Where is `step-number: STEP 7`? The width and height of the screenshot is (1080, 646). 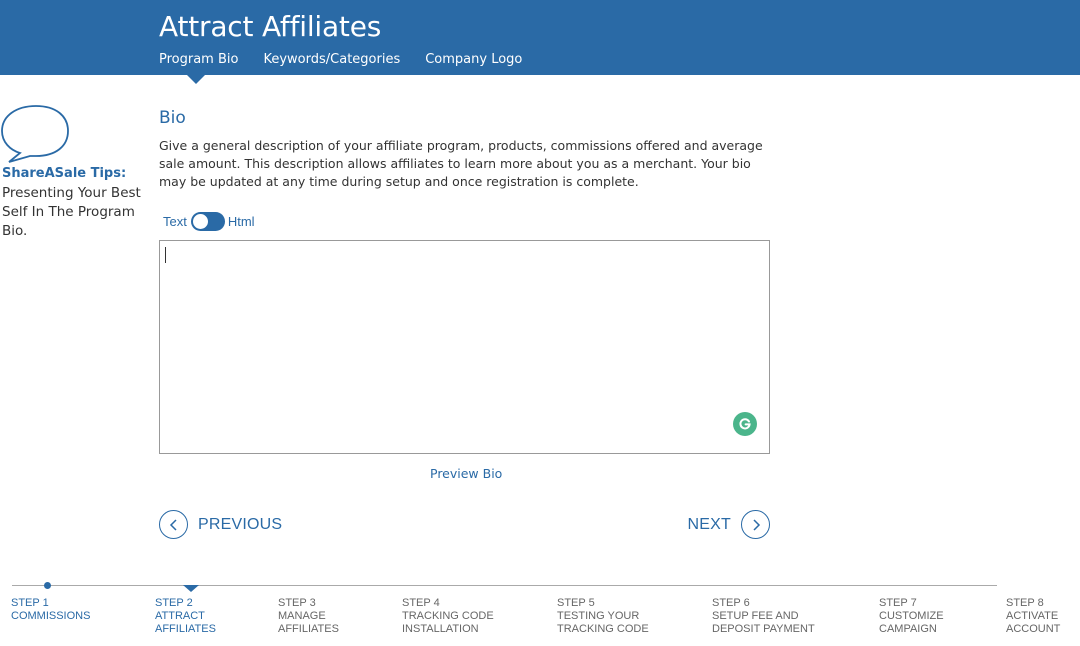
step-number: STEP 7 is located at coordinates (898, 603).